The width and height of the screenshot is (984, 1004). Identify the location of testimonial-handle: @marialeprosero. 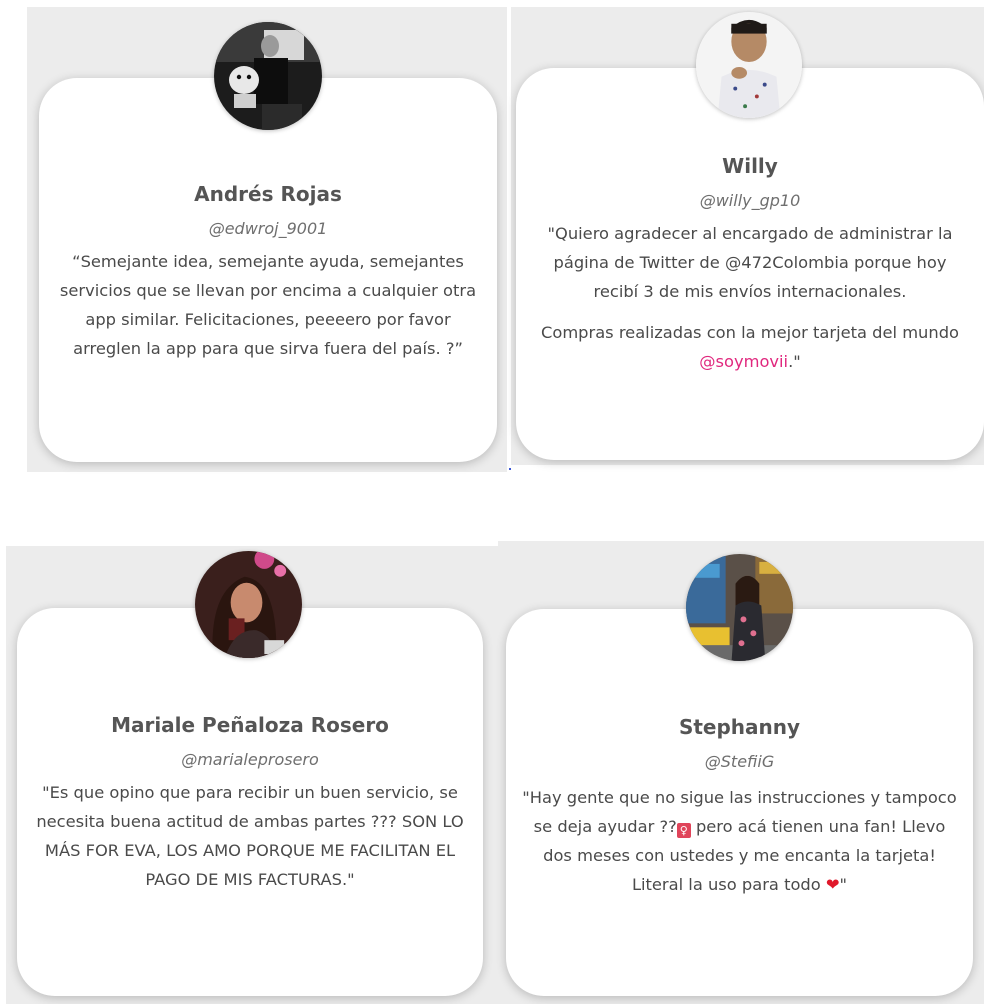
(250, 759).